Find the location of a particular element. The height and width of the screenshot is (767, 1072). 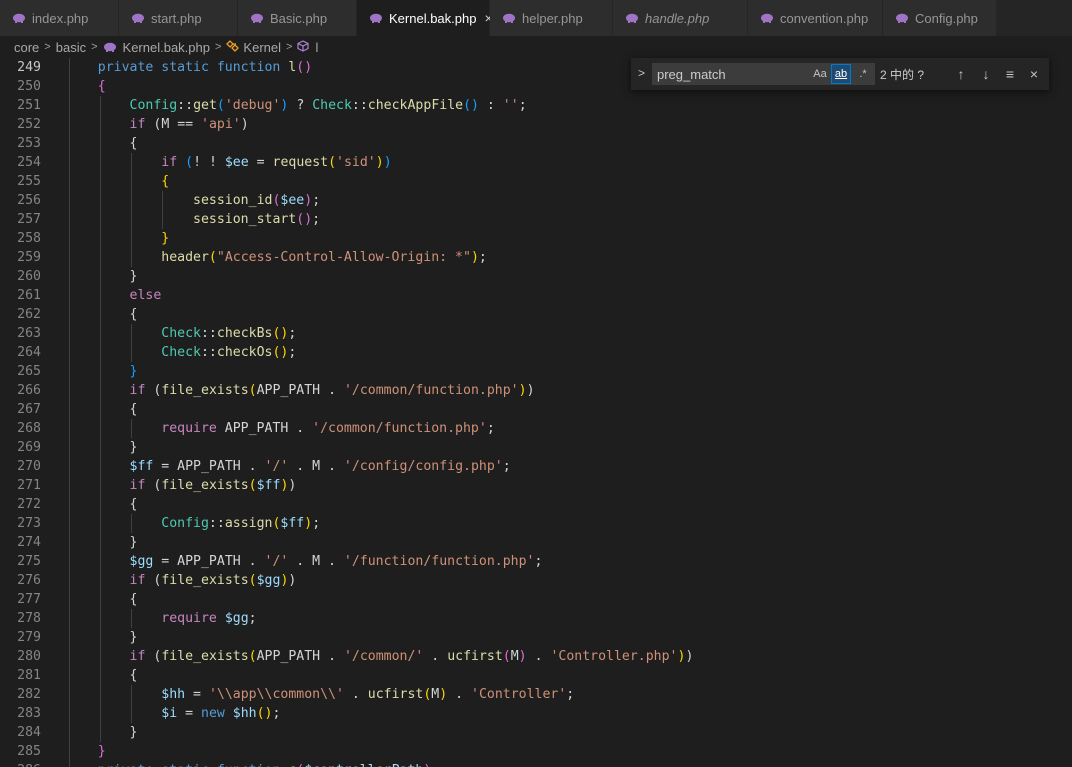

line-number: 253 is located at coordinates (29, 143).